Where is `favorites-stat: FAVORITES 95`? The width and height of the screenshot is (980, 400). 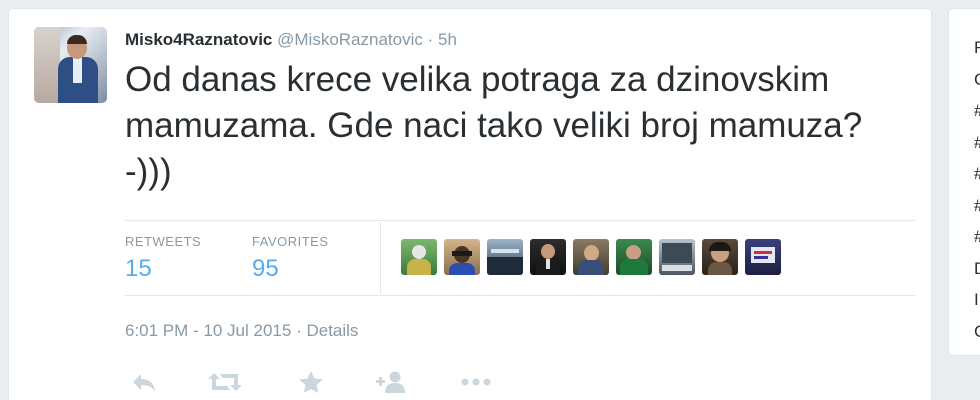 favorites-stat: FAVORITES 95 is located at coordinates (290, 258).